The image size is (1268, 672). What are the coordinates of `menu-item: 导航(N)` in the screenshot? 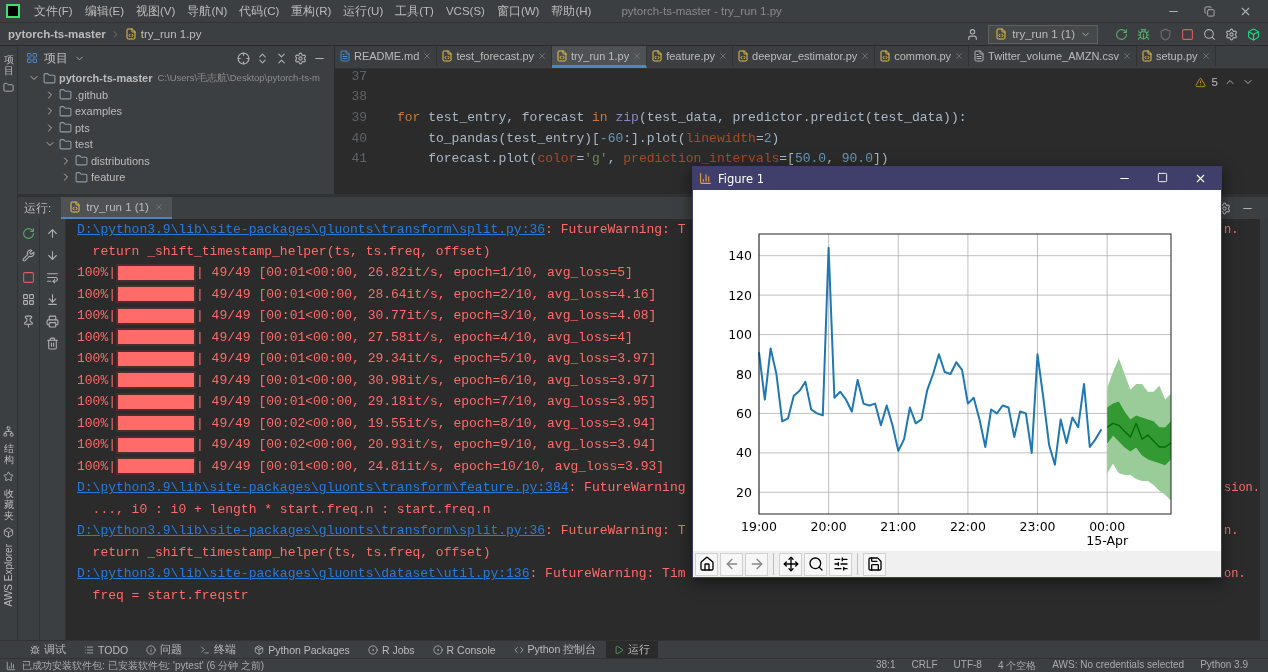 It's located at (207, 11).